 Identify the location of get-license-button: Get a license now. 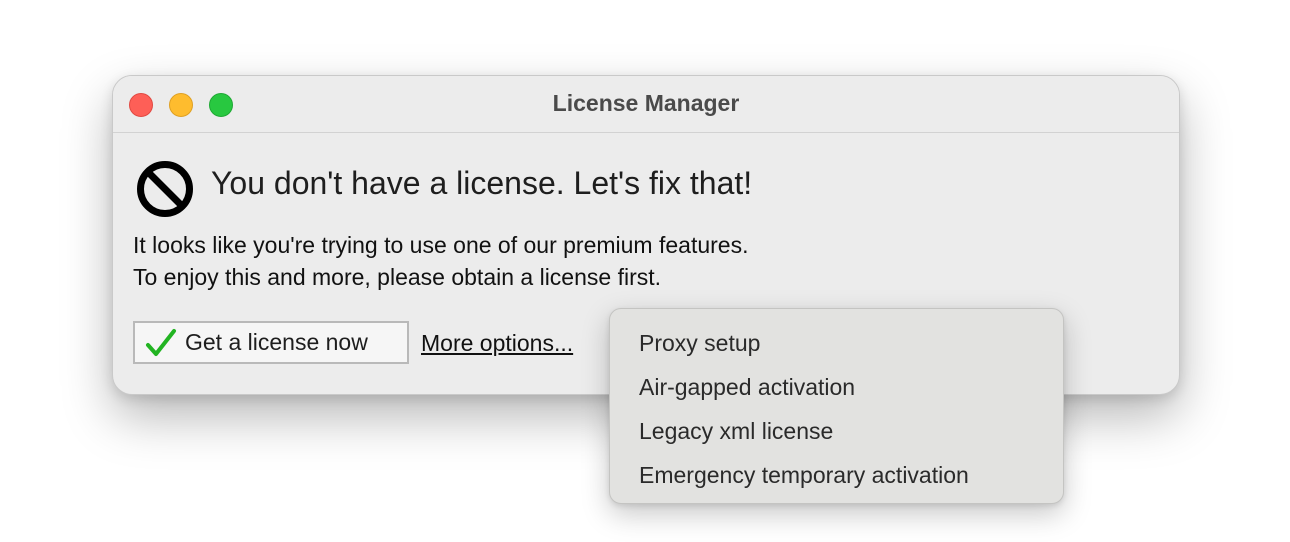
(271, 342).